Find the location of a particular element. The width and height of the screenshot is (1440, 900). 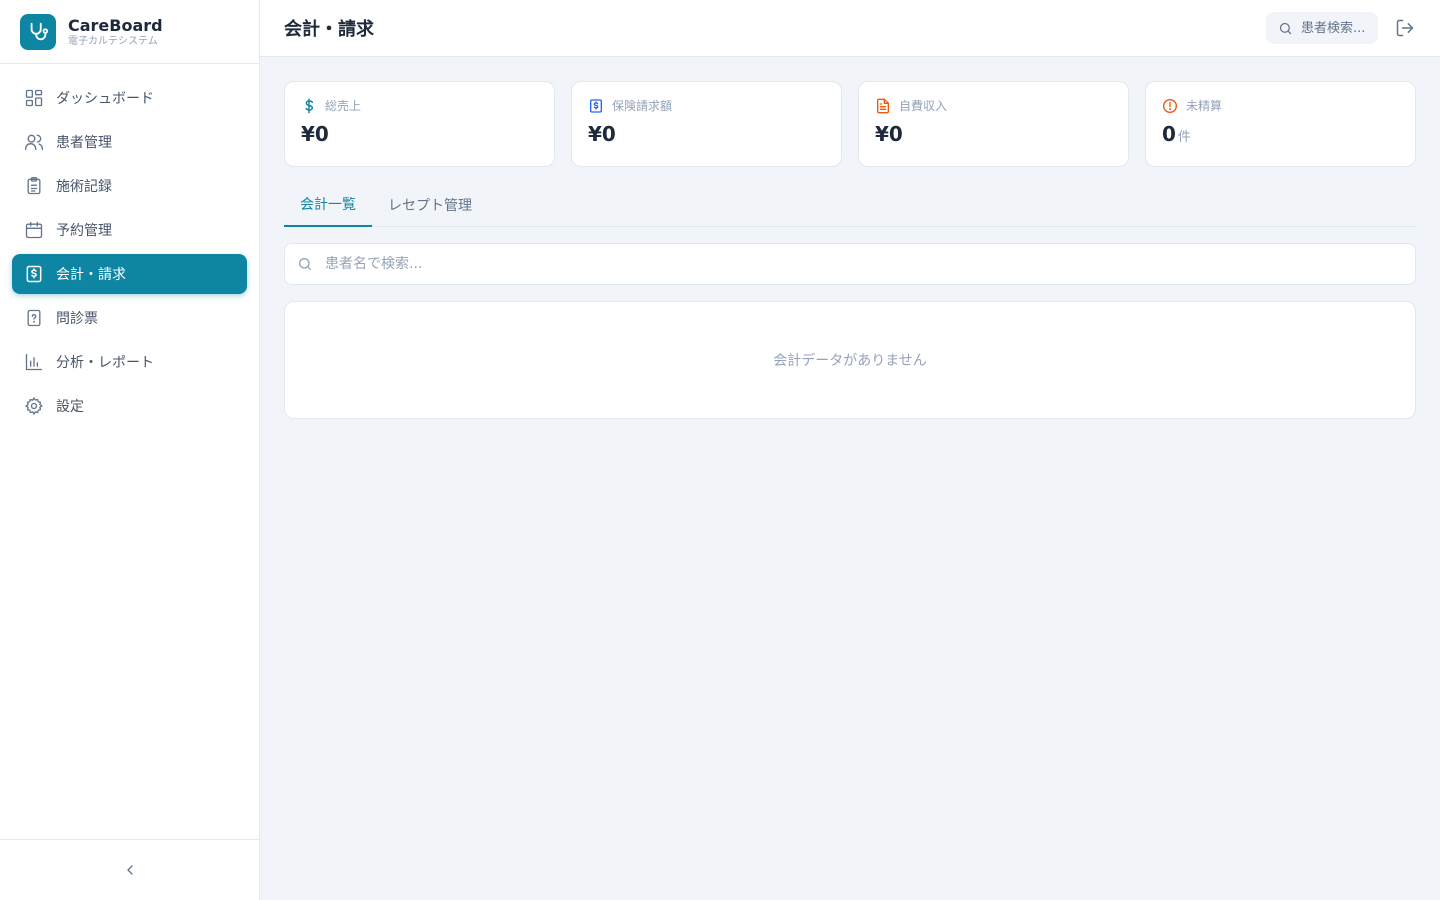

header-search-input is located at coordinates (1337, 28).